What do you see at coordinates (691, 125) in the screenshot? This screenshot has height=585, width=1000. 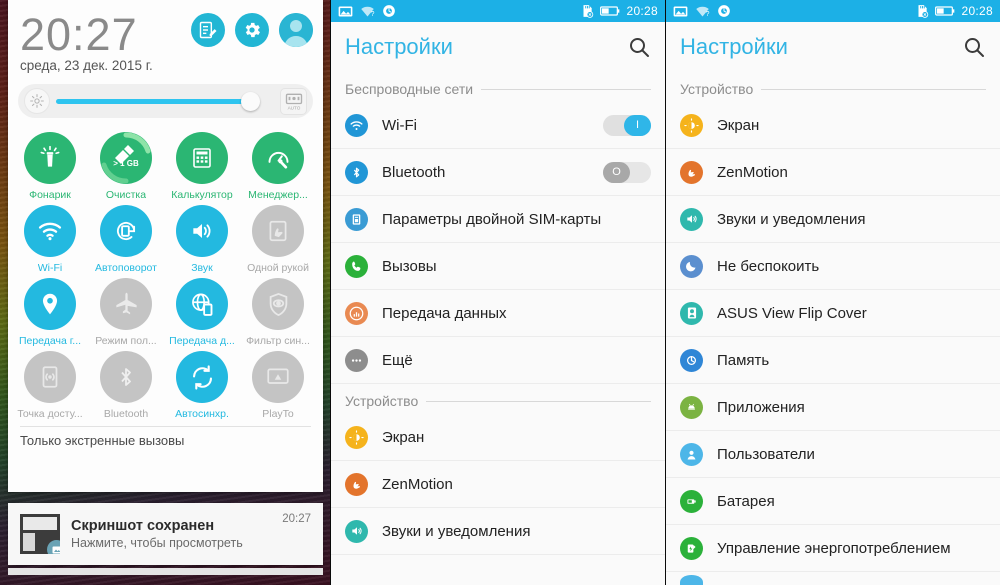 I see `display-icon` at bounding box center [691, 125].